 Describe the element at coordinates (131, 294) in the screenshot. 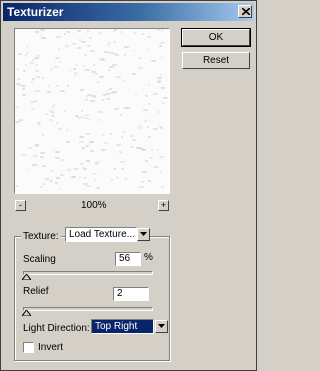

I see `relief-input: 2` at that location.